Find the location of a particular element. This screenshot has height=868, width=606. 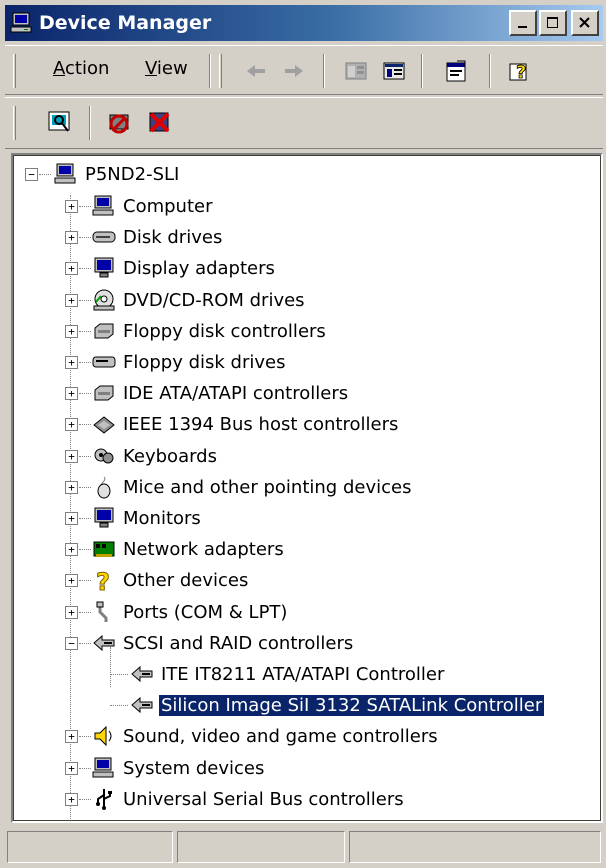

expander-ieee-1394-bus-host-controllers: + is located at coordinates (71, 424).